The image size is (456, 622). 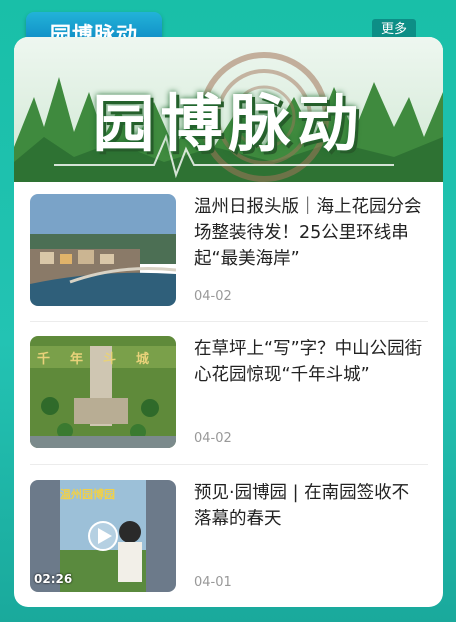 What do you see at coordinates (308, 233) in the screenshot?
I see `news-title: 温州日报头版｜海上花园分会场整装待发！25公里环线串起“最美海岸”` at bounding box center [308, 233].